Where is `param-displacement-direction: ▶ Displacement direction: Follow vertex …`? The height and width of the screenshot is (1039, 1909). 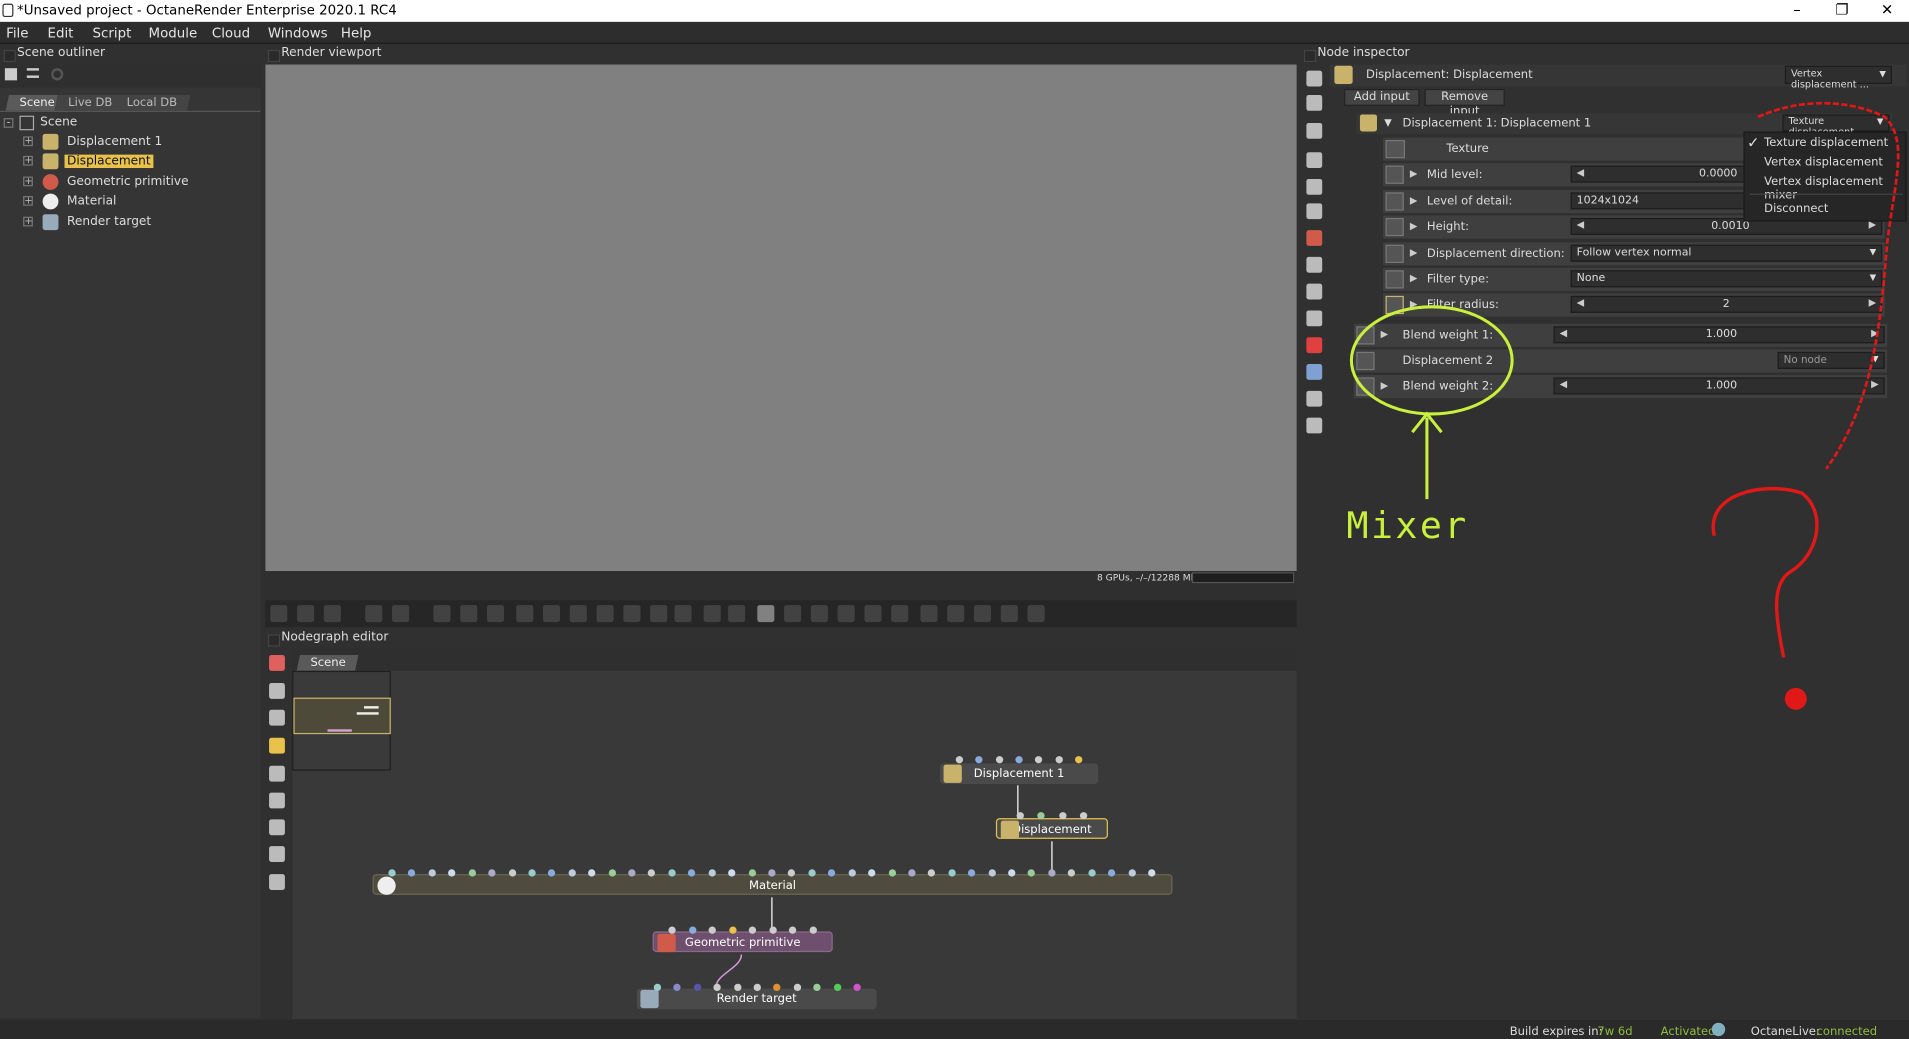
param-displacement-direction: ▶ Displacement direction: Follow vertex … is located at coordinates (1634, 254).